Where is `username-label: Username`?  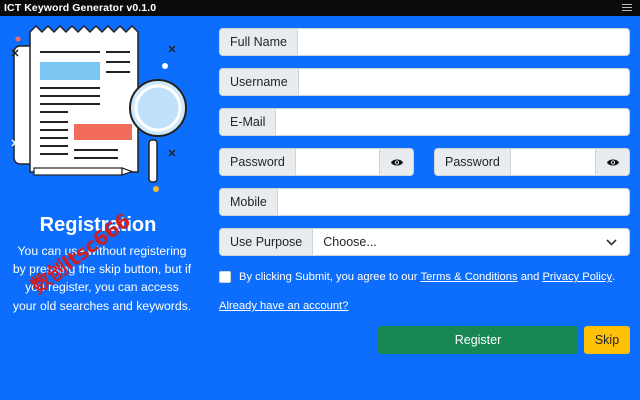 username-label: Username is located at coordinates (259, 82).